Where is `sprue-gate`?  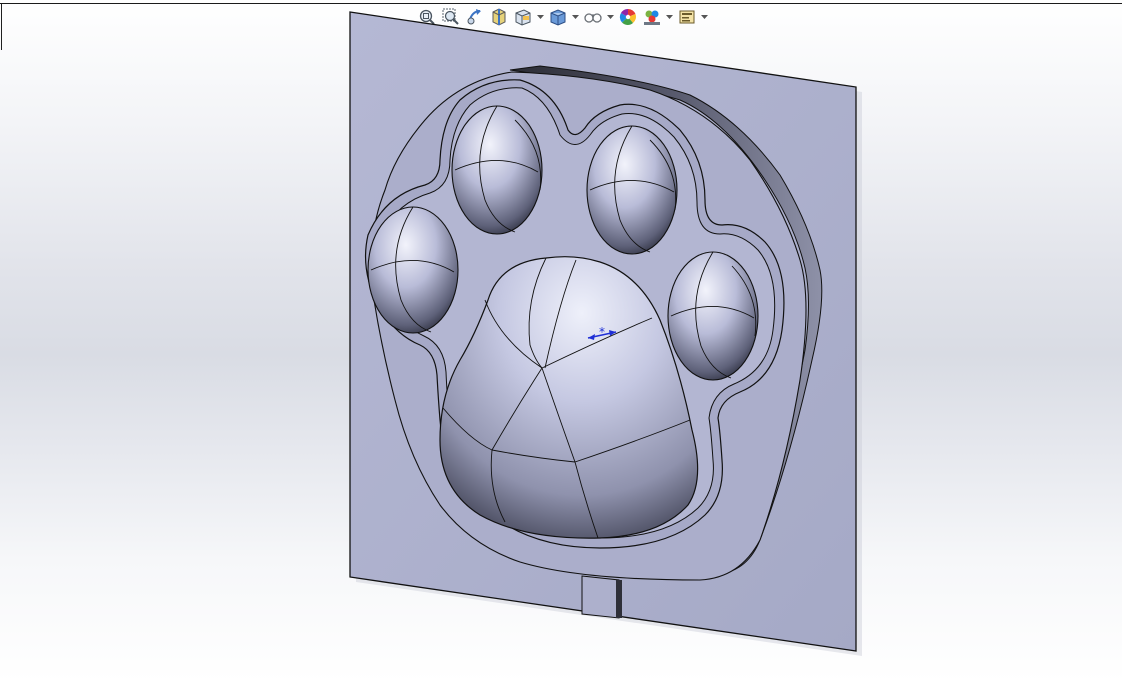 sprue-gate is located at coordinates (600, 597).